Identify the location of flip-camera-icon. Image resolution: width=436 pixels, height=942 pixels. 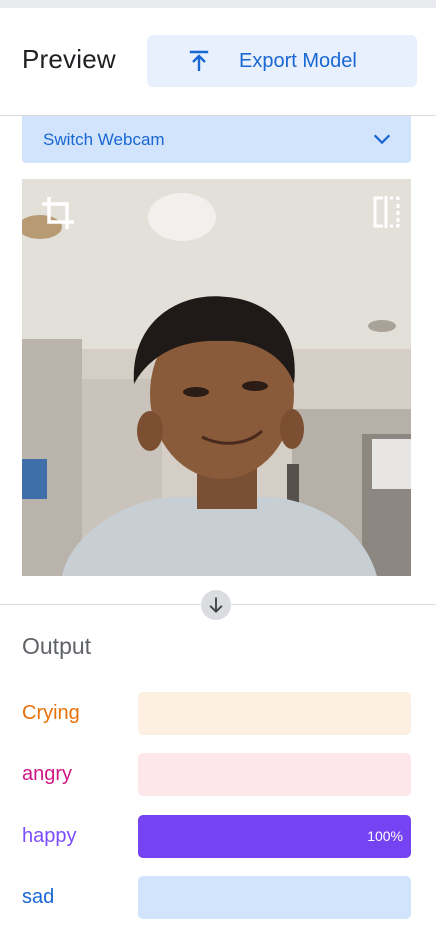
(386, 212).